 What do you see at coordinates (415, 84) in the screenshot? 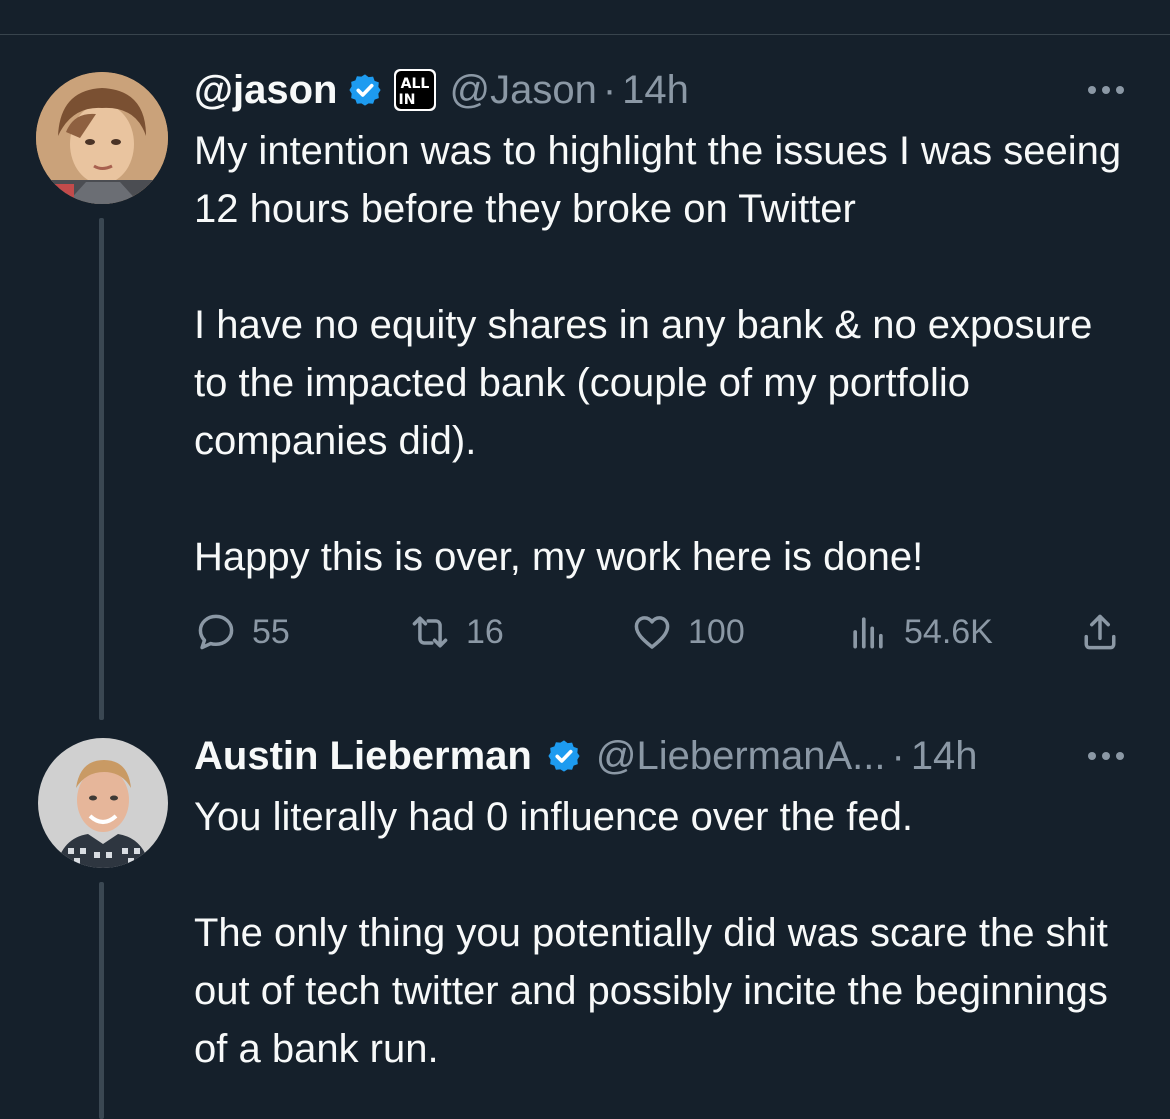
I see `svg-text: ALL` at bounding box center [415, 84].